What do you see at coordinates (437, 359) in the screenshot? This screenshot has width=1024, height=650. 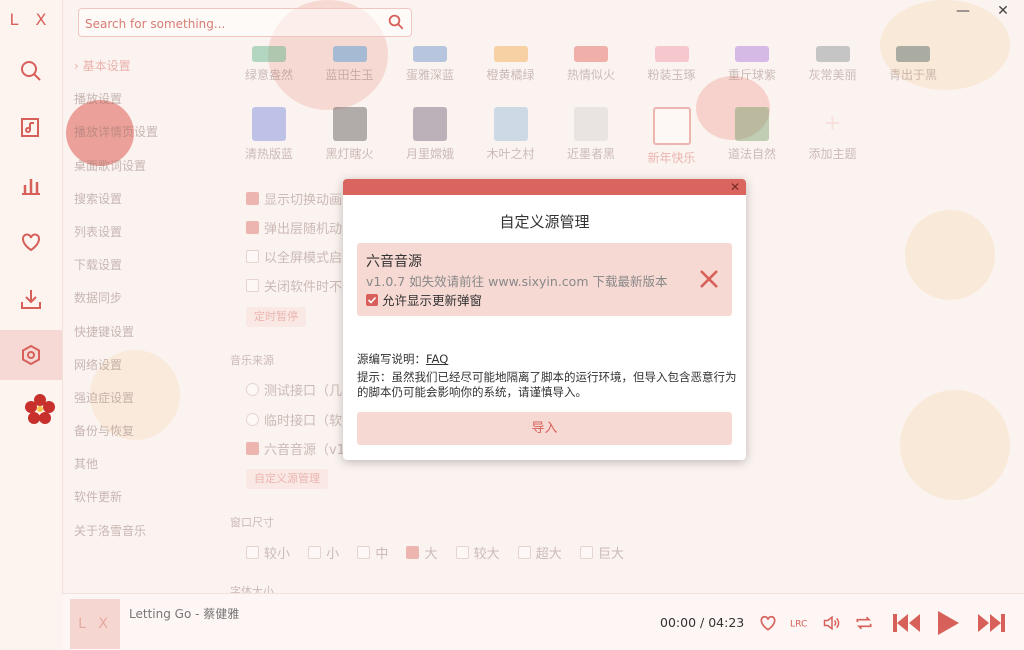 I see `faq-link: FAQ` at bounding box center [437, 359].